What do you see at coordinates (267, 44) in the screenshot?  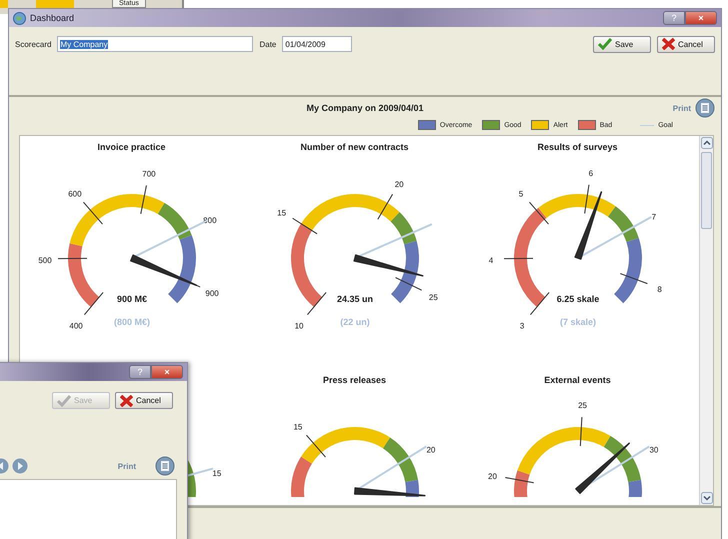 I see `field-label: Date` at bounding box center [267, 44].